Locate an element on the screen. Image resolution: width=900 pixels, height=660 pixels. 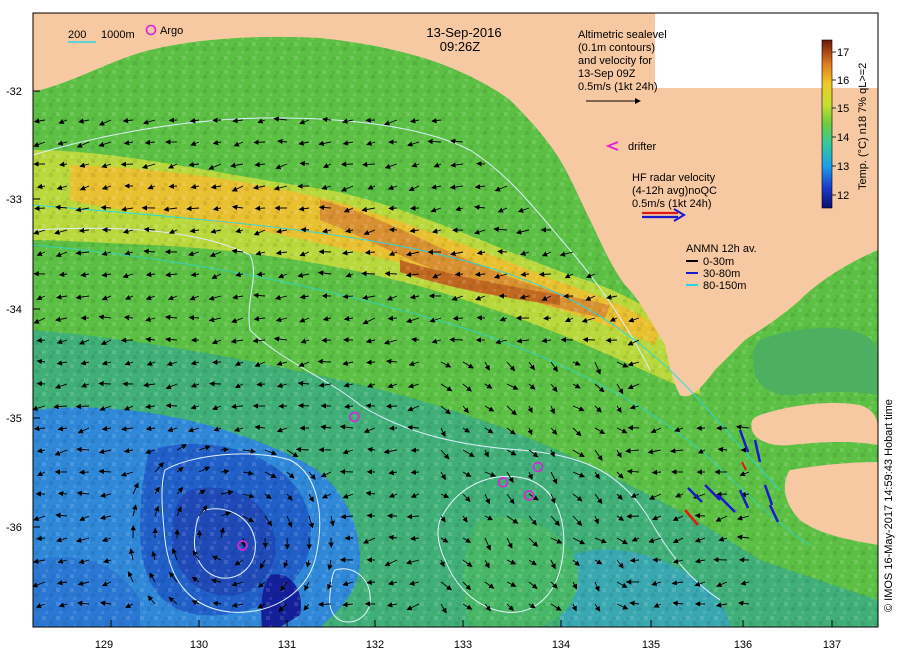
colorbar-tick: 15 is located at coordinates (843, 109).